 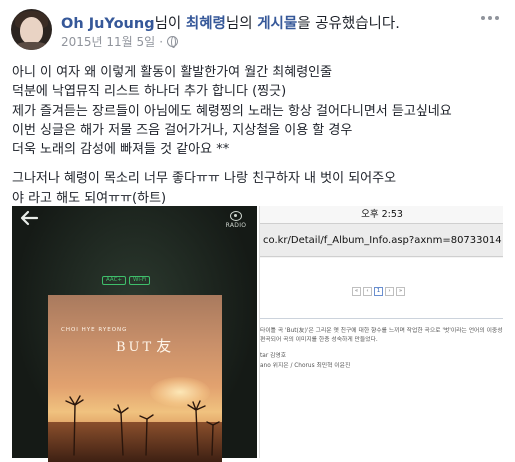 I want to click on radio-icon: RADIO, so click(x=236, y=221).